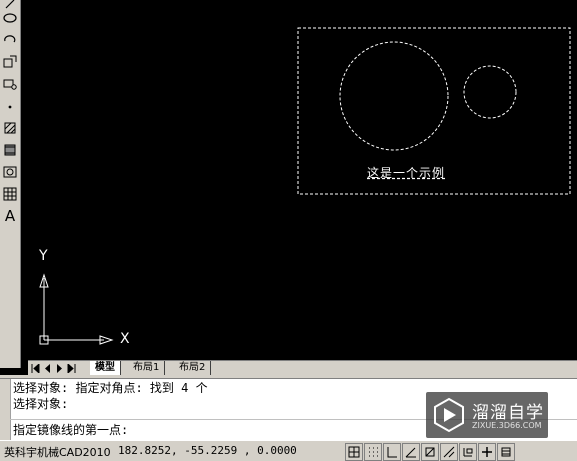  What do you see at coordinates (10, 62) in the screenshot?
I see `insert-block-icon` at bounding box center [10, 62].